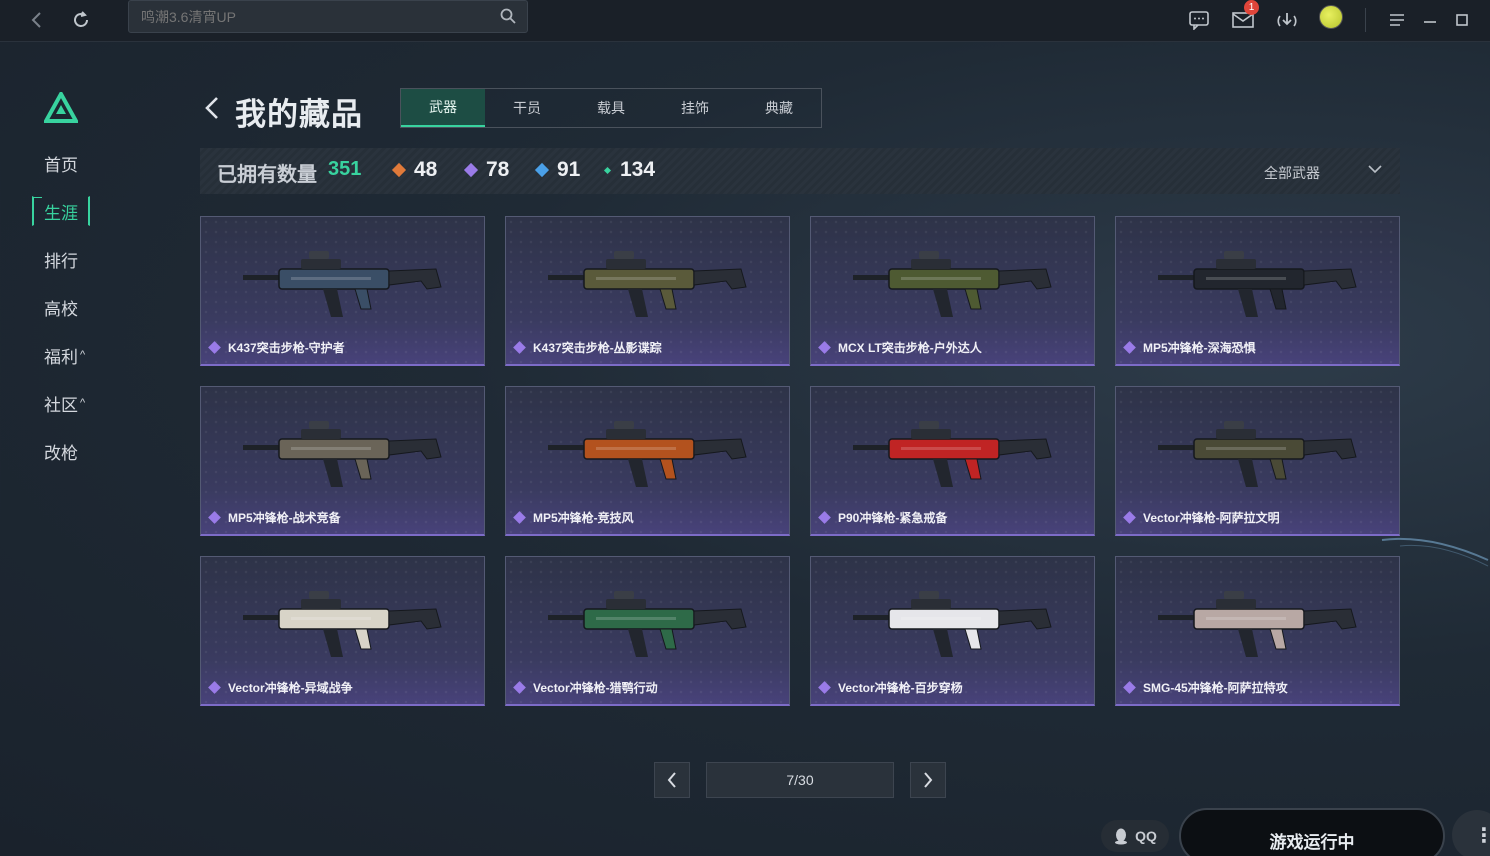 This screenshot has height=856, width=1490. What do you see at coordinates (629, 170) in the screenshot?
I see `rarity-green-count: 134` at bounding box center [629, 170].